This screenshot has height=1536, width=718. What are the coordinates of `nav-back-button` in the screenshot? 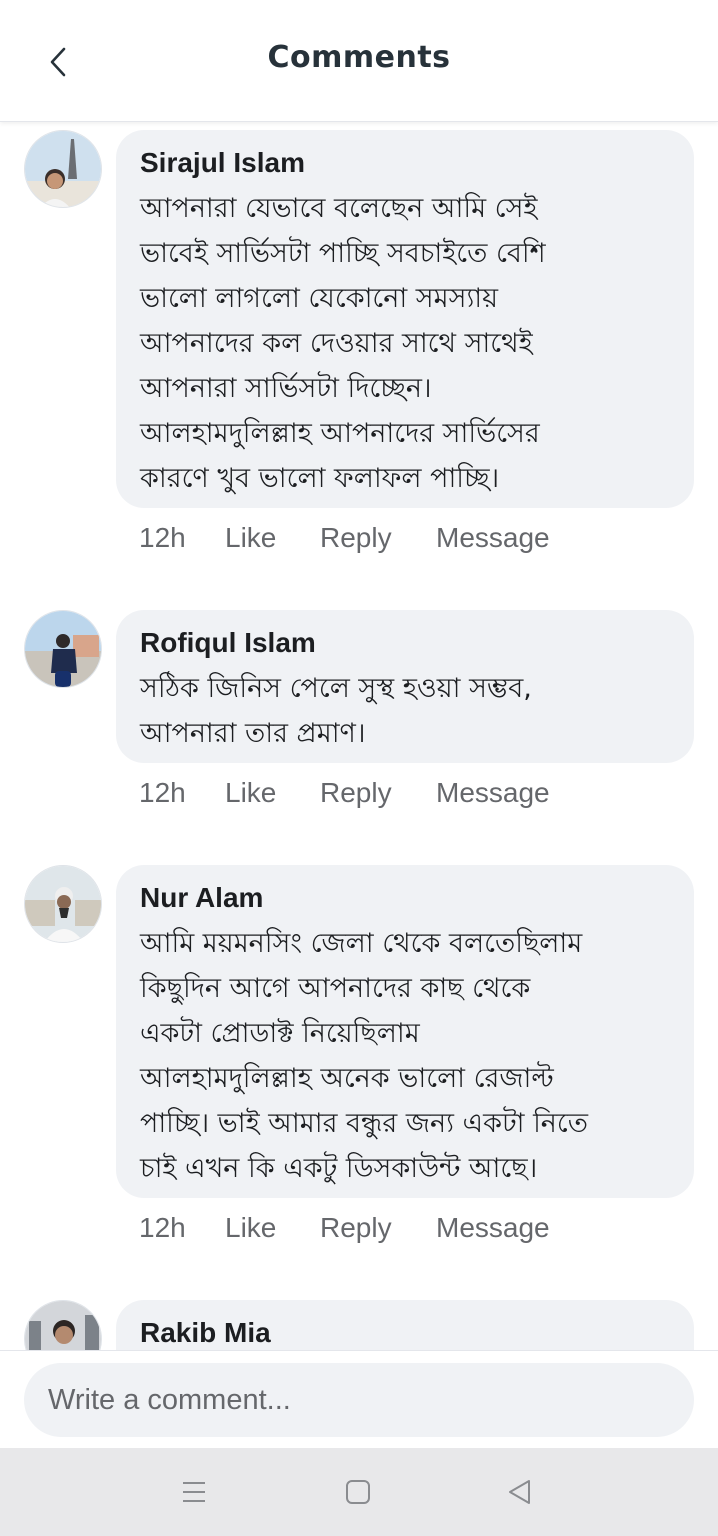 It's located at (520, 1492).